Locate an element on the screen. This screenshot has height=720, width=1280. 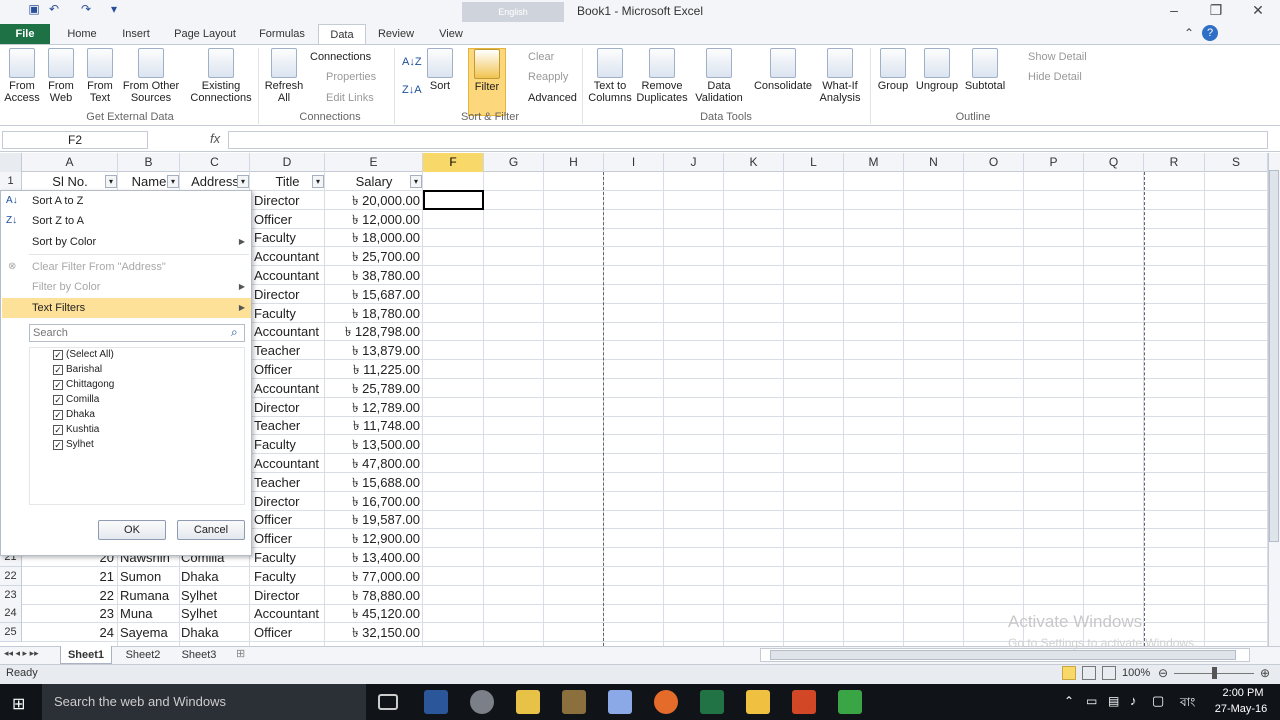
ungroup-button: Ungroup is located at coordinates (937, 82).